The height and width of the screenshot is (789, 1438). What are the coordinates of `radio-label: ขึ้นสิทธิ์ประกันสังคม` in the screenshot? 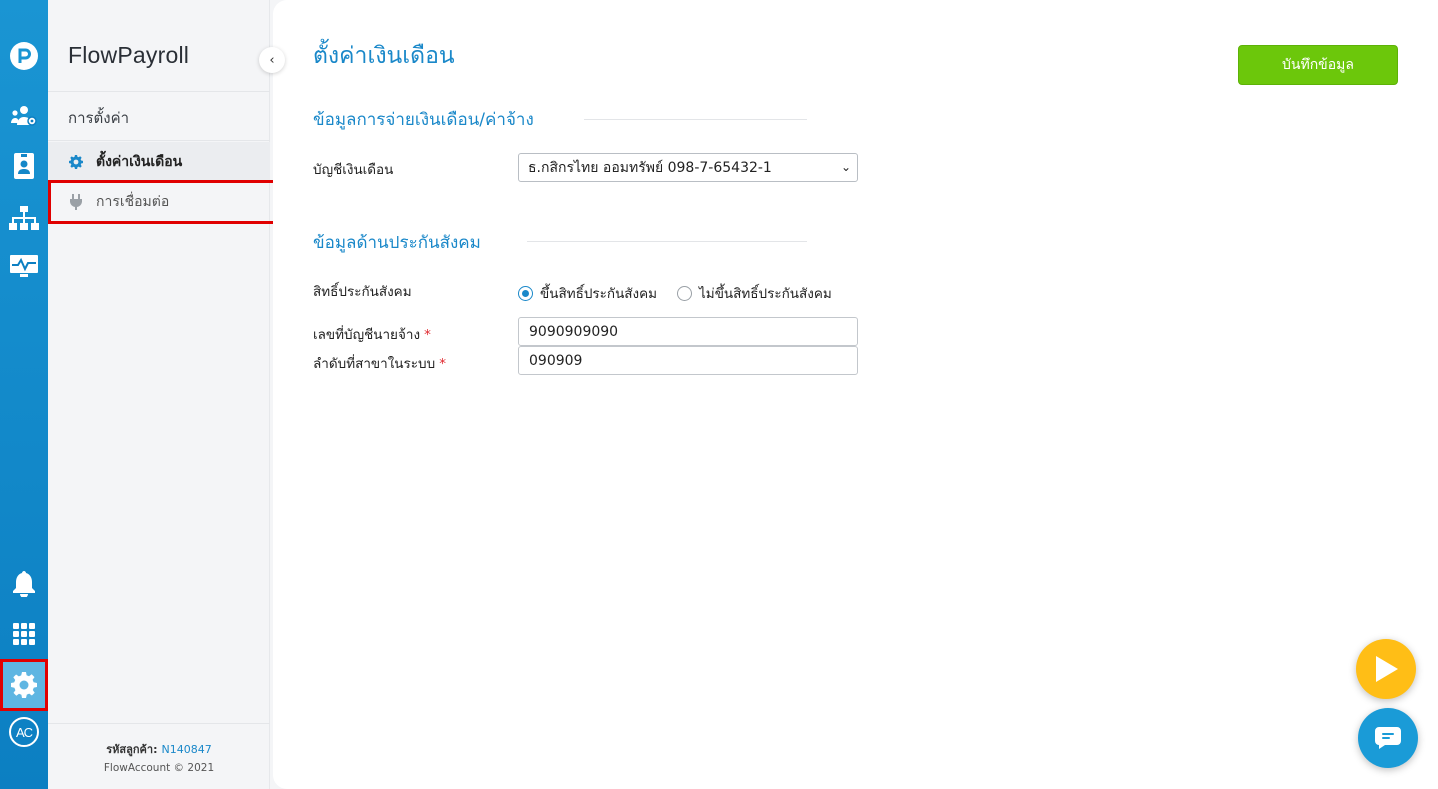 It's located at (599, 294).